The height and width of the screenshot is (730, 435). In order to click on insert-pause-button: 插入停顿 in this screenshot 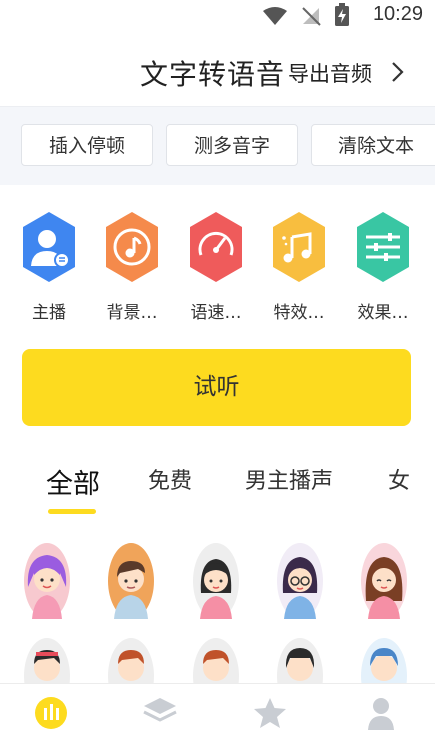, I will do `click(87, 145)`.